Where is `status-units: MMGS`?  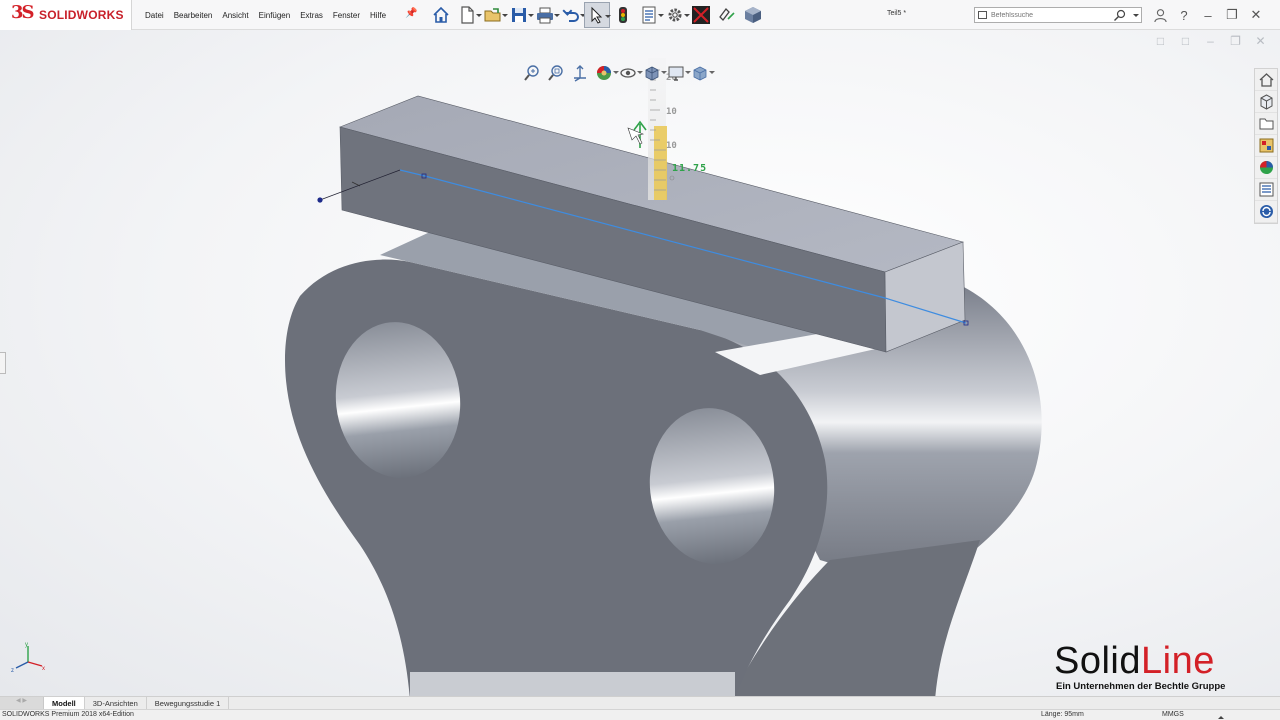 status-units: MMGS is located at coordinates (1173, 714).